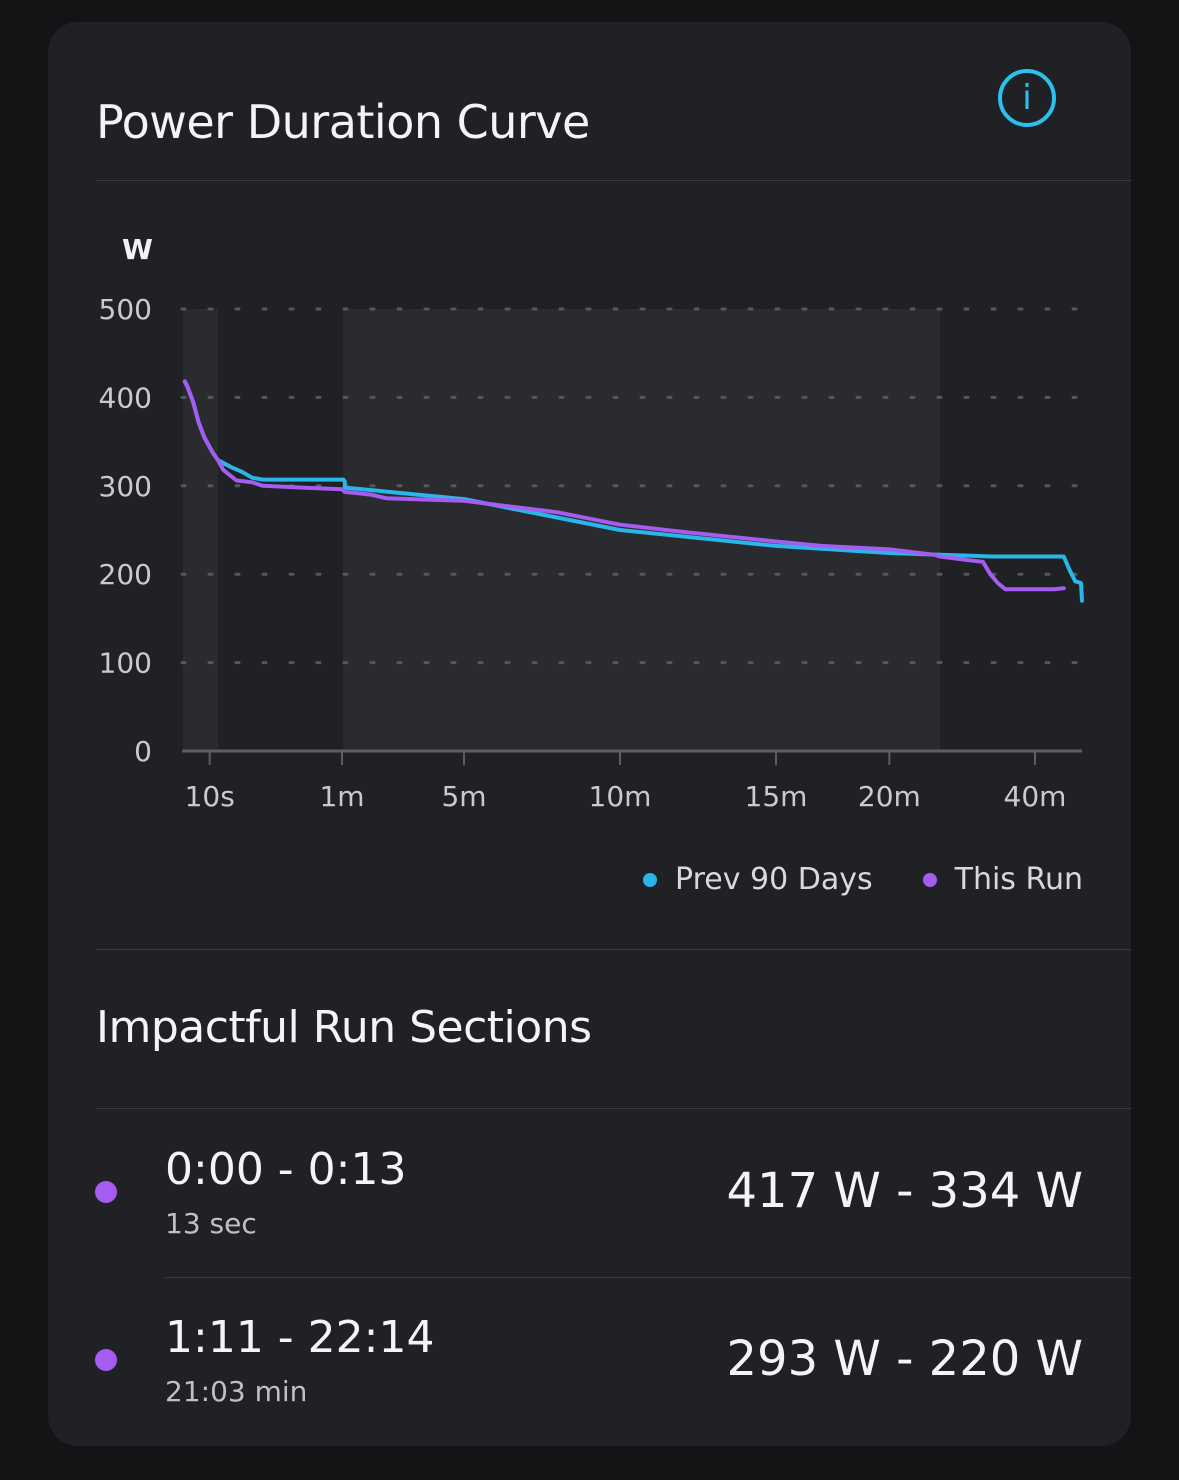  I want to click on y-tick-label: 500, so click(125, 309).